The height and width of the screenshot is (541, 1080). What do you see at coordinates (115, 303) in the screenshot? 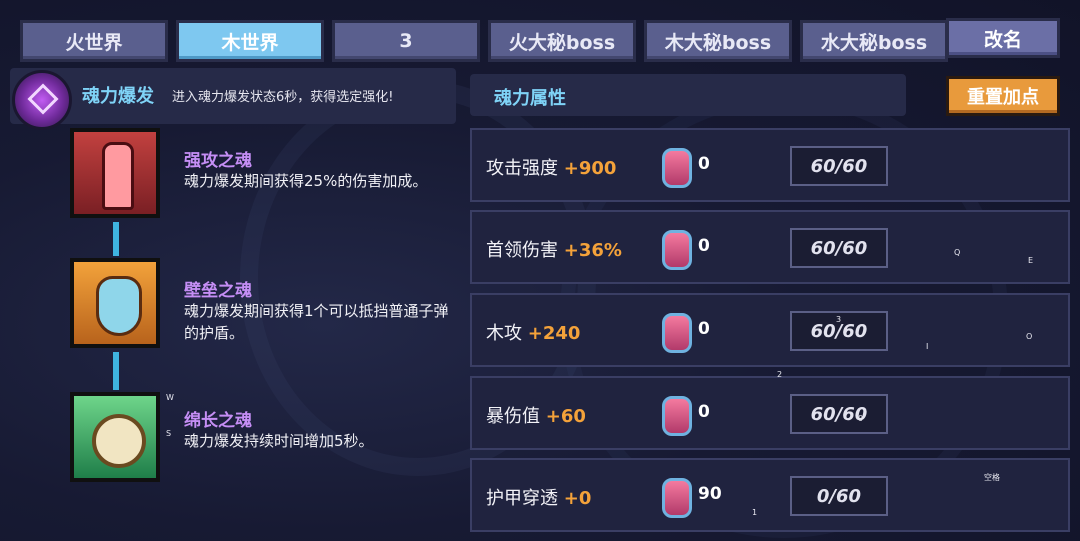
I see `shield-soul-icon` at bounding box center [115, 303].